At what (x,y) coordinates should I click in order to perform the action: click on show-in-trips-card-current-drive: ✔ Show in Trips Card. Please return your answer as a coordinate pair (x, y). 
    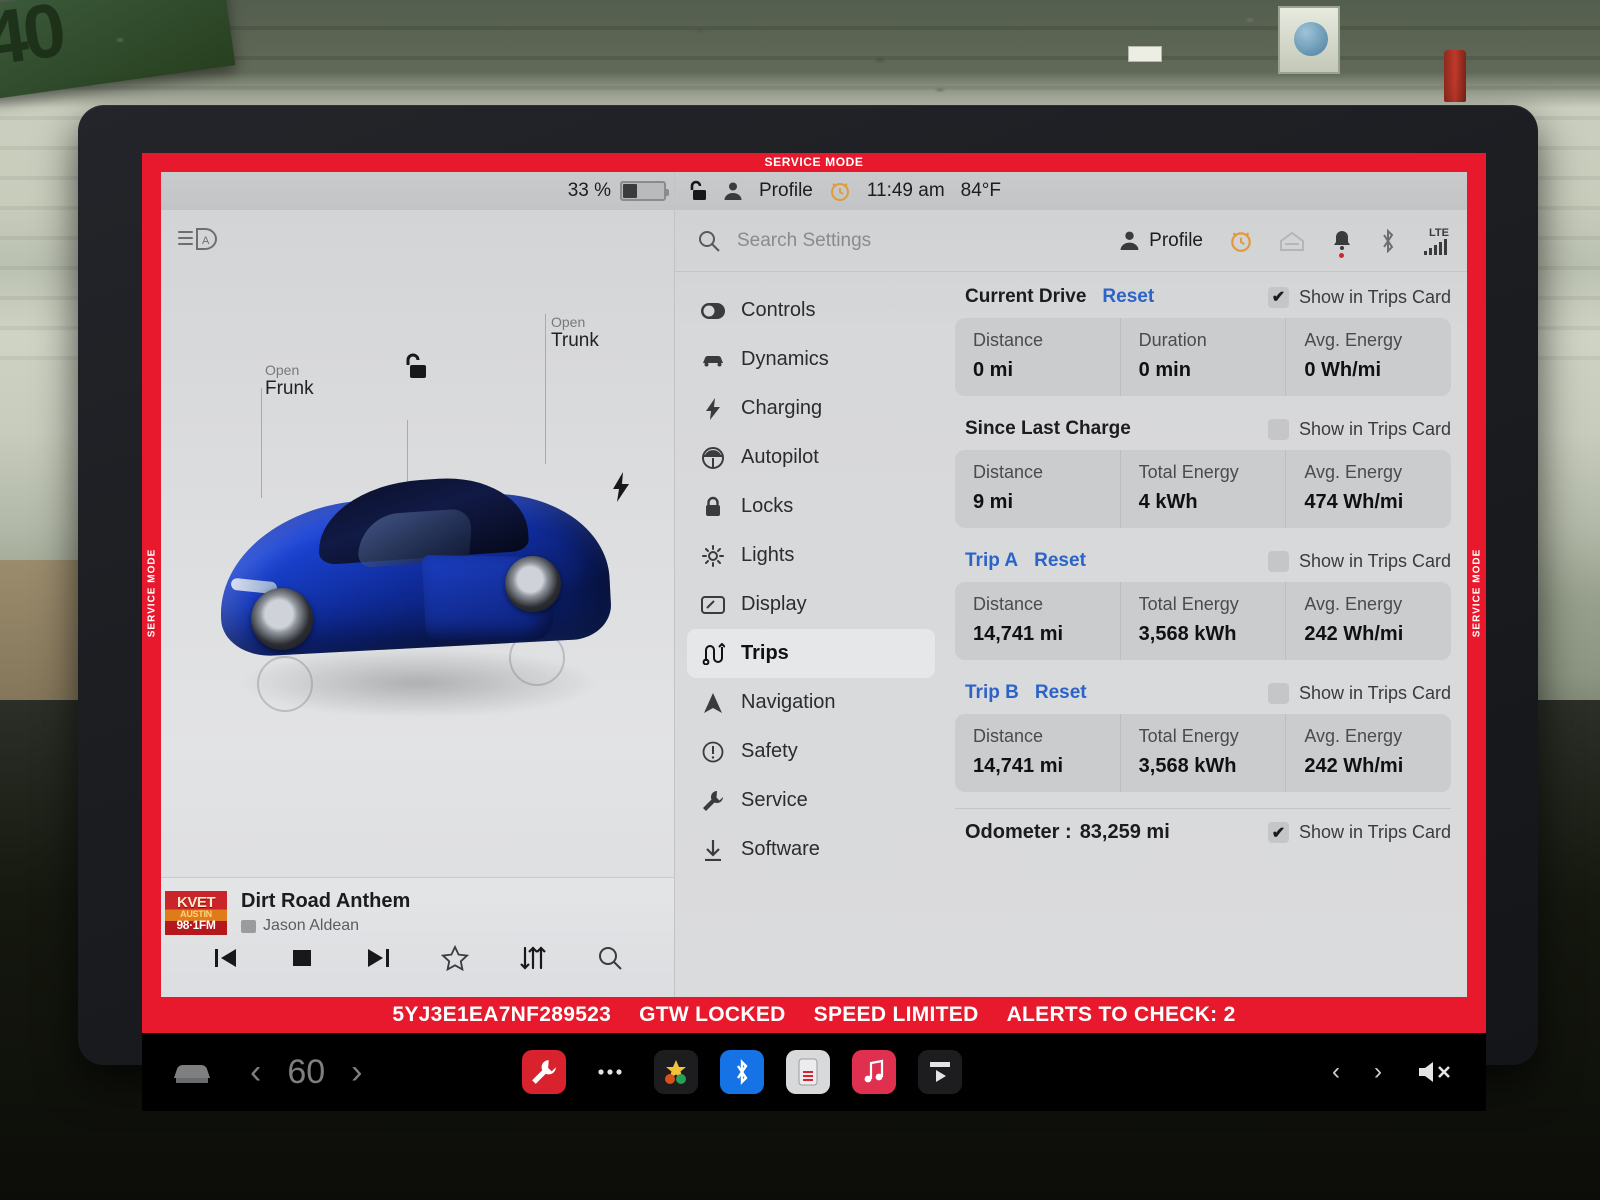
    Looking at the image, I should click on (1359, 297).